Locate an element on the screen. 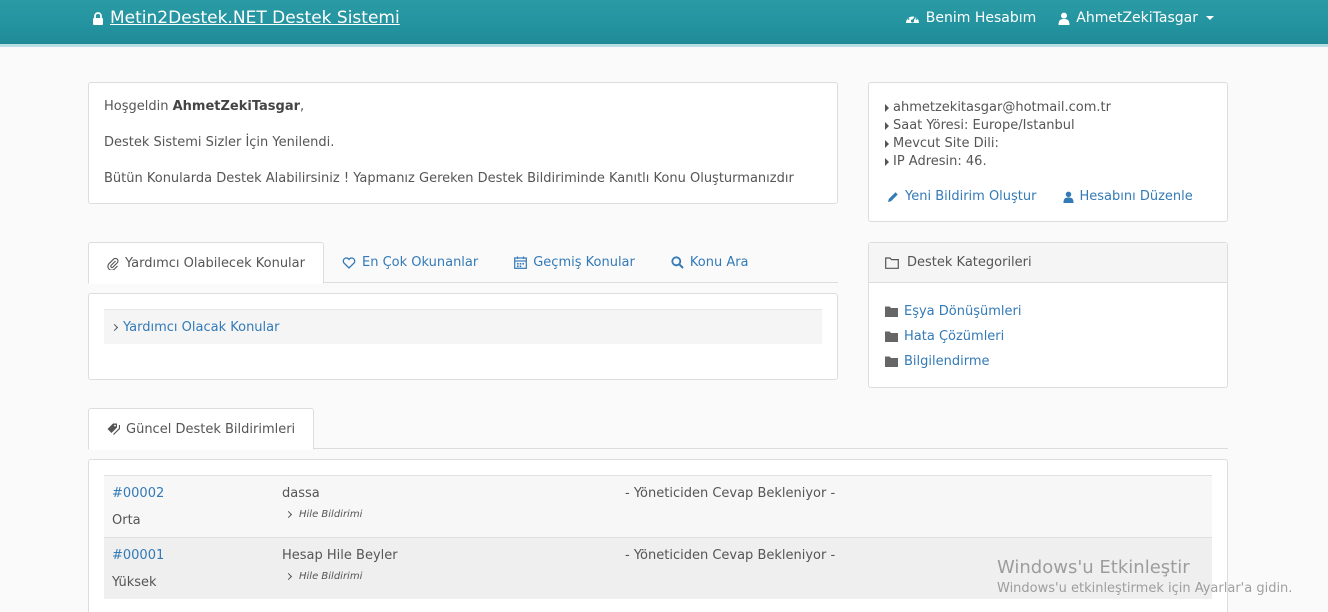 The height and width of the screenshot is (612, 1328). lock-icon is located at coordinates (98, 18).